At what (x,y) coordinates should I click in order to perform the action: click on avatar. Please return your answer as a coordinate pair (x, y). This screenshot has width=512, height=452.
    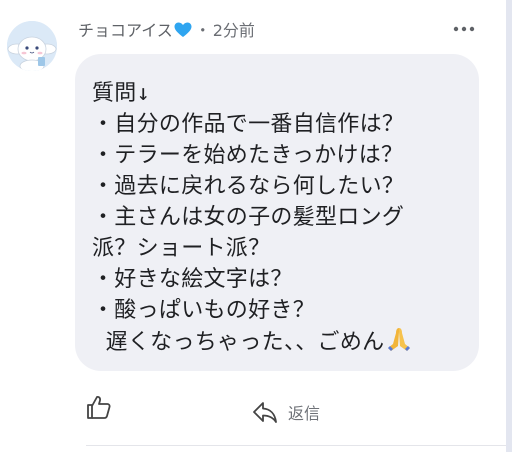
    Looking at the image, I should click on (32, 46).